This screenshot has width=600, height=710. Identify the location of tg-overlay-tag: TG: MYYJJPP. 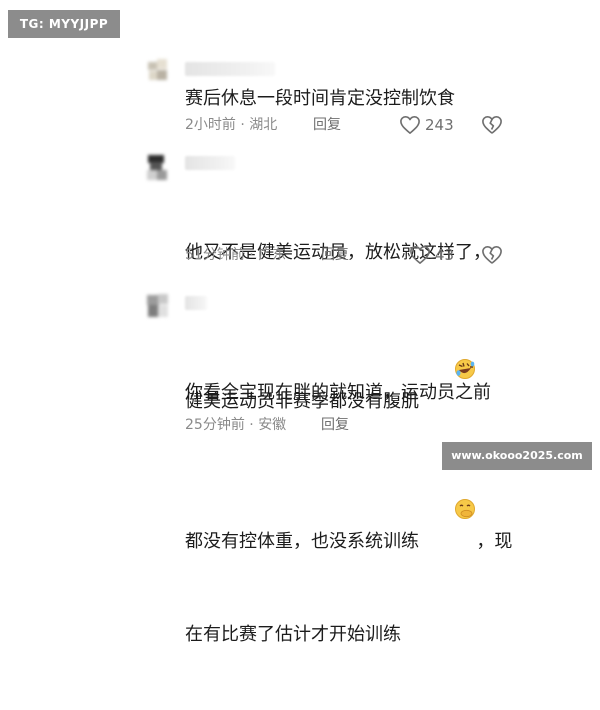
(64, 24).